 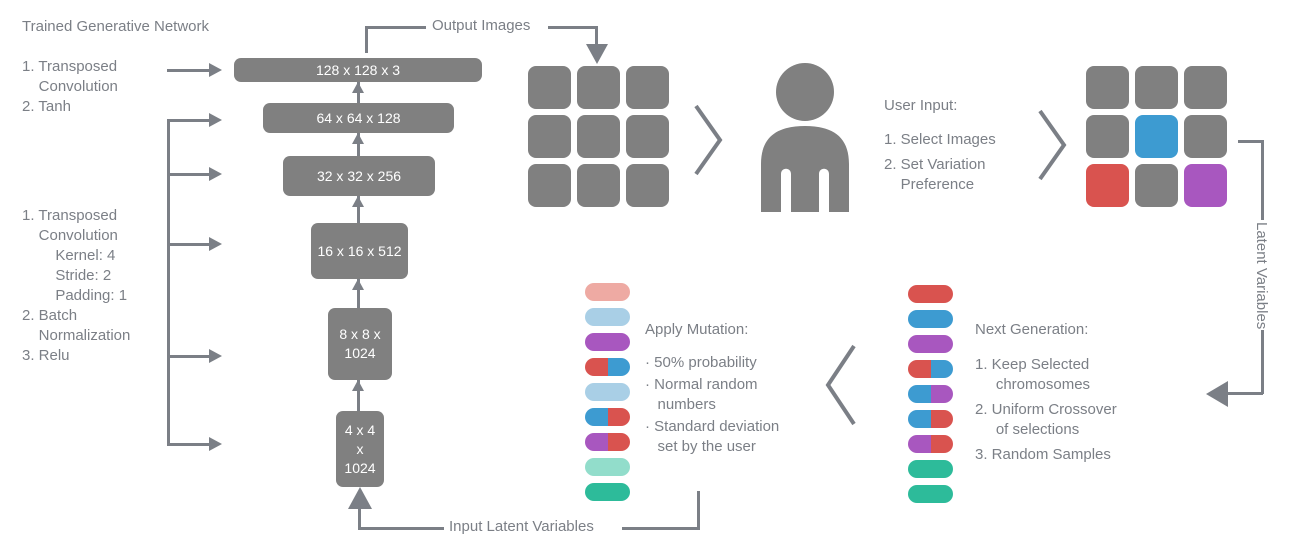 I want to click on latent-variables-spine-upper, so click(x=1262, y=180).